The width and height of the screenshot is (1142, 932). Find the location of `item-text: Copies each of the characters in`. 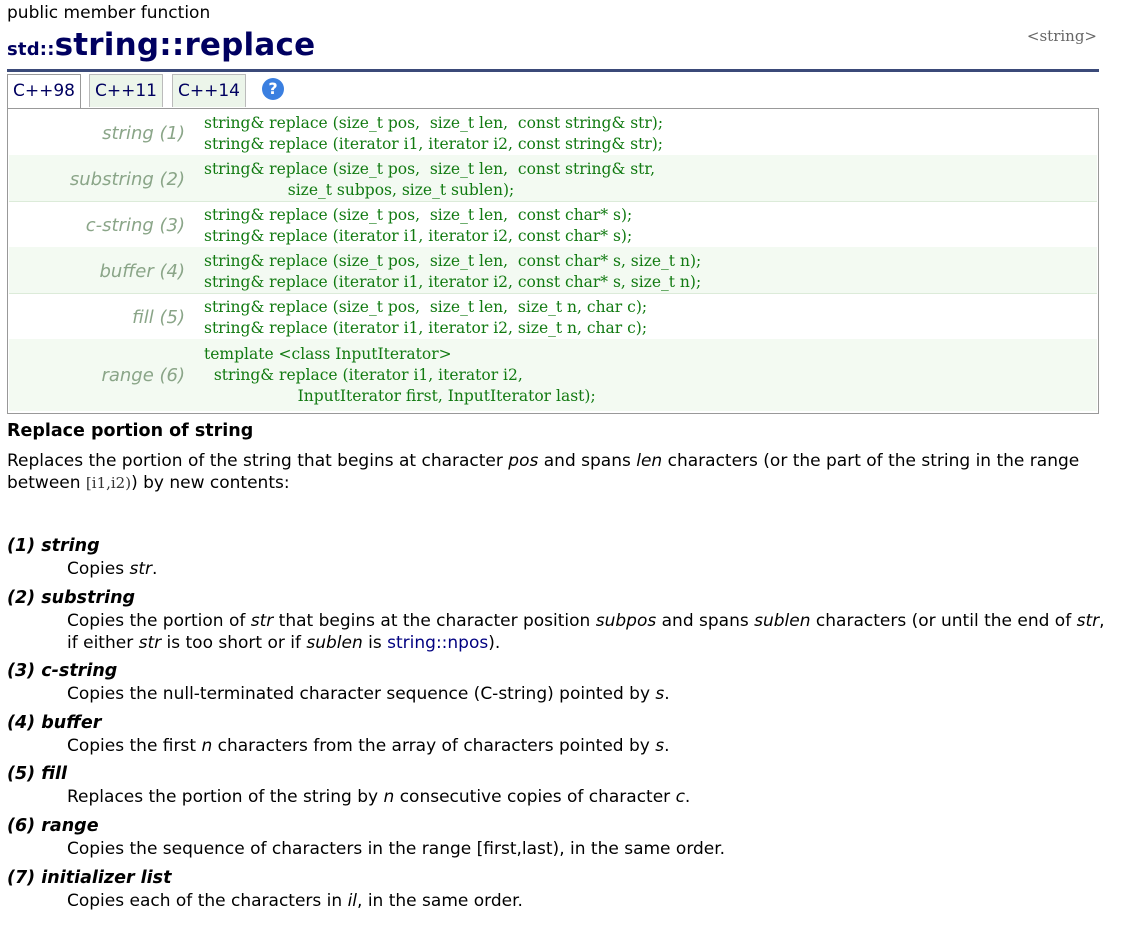

item-text: Copies each of the characters in is located at coordinates (207, 901).